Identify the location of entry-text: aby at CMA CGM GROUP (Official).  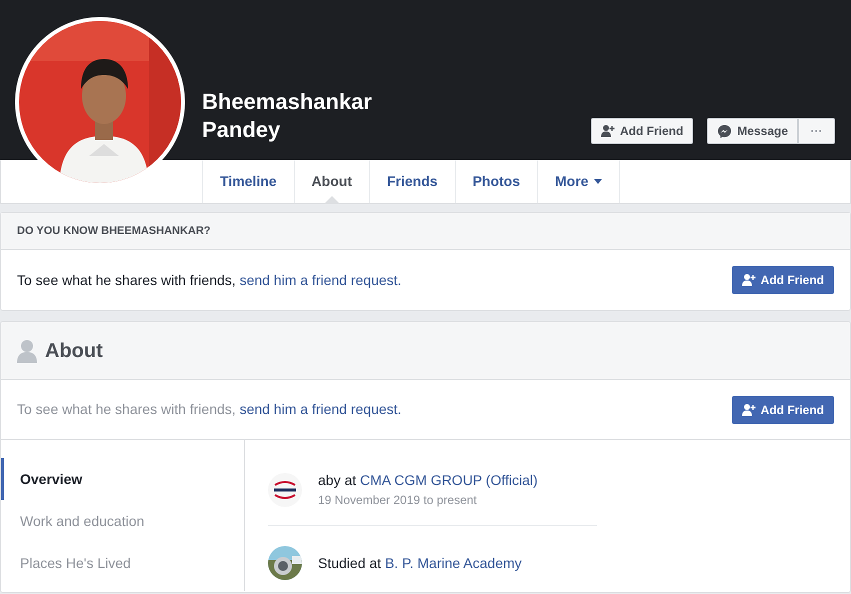
(428, 480).